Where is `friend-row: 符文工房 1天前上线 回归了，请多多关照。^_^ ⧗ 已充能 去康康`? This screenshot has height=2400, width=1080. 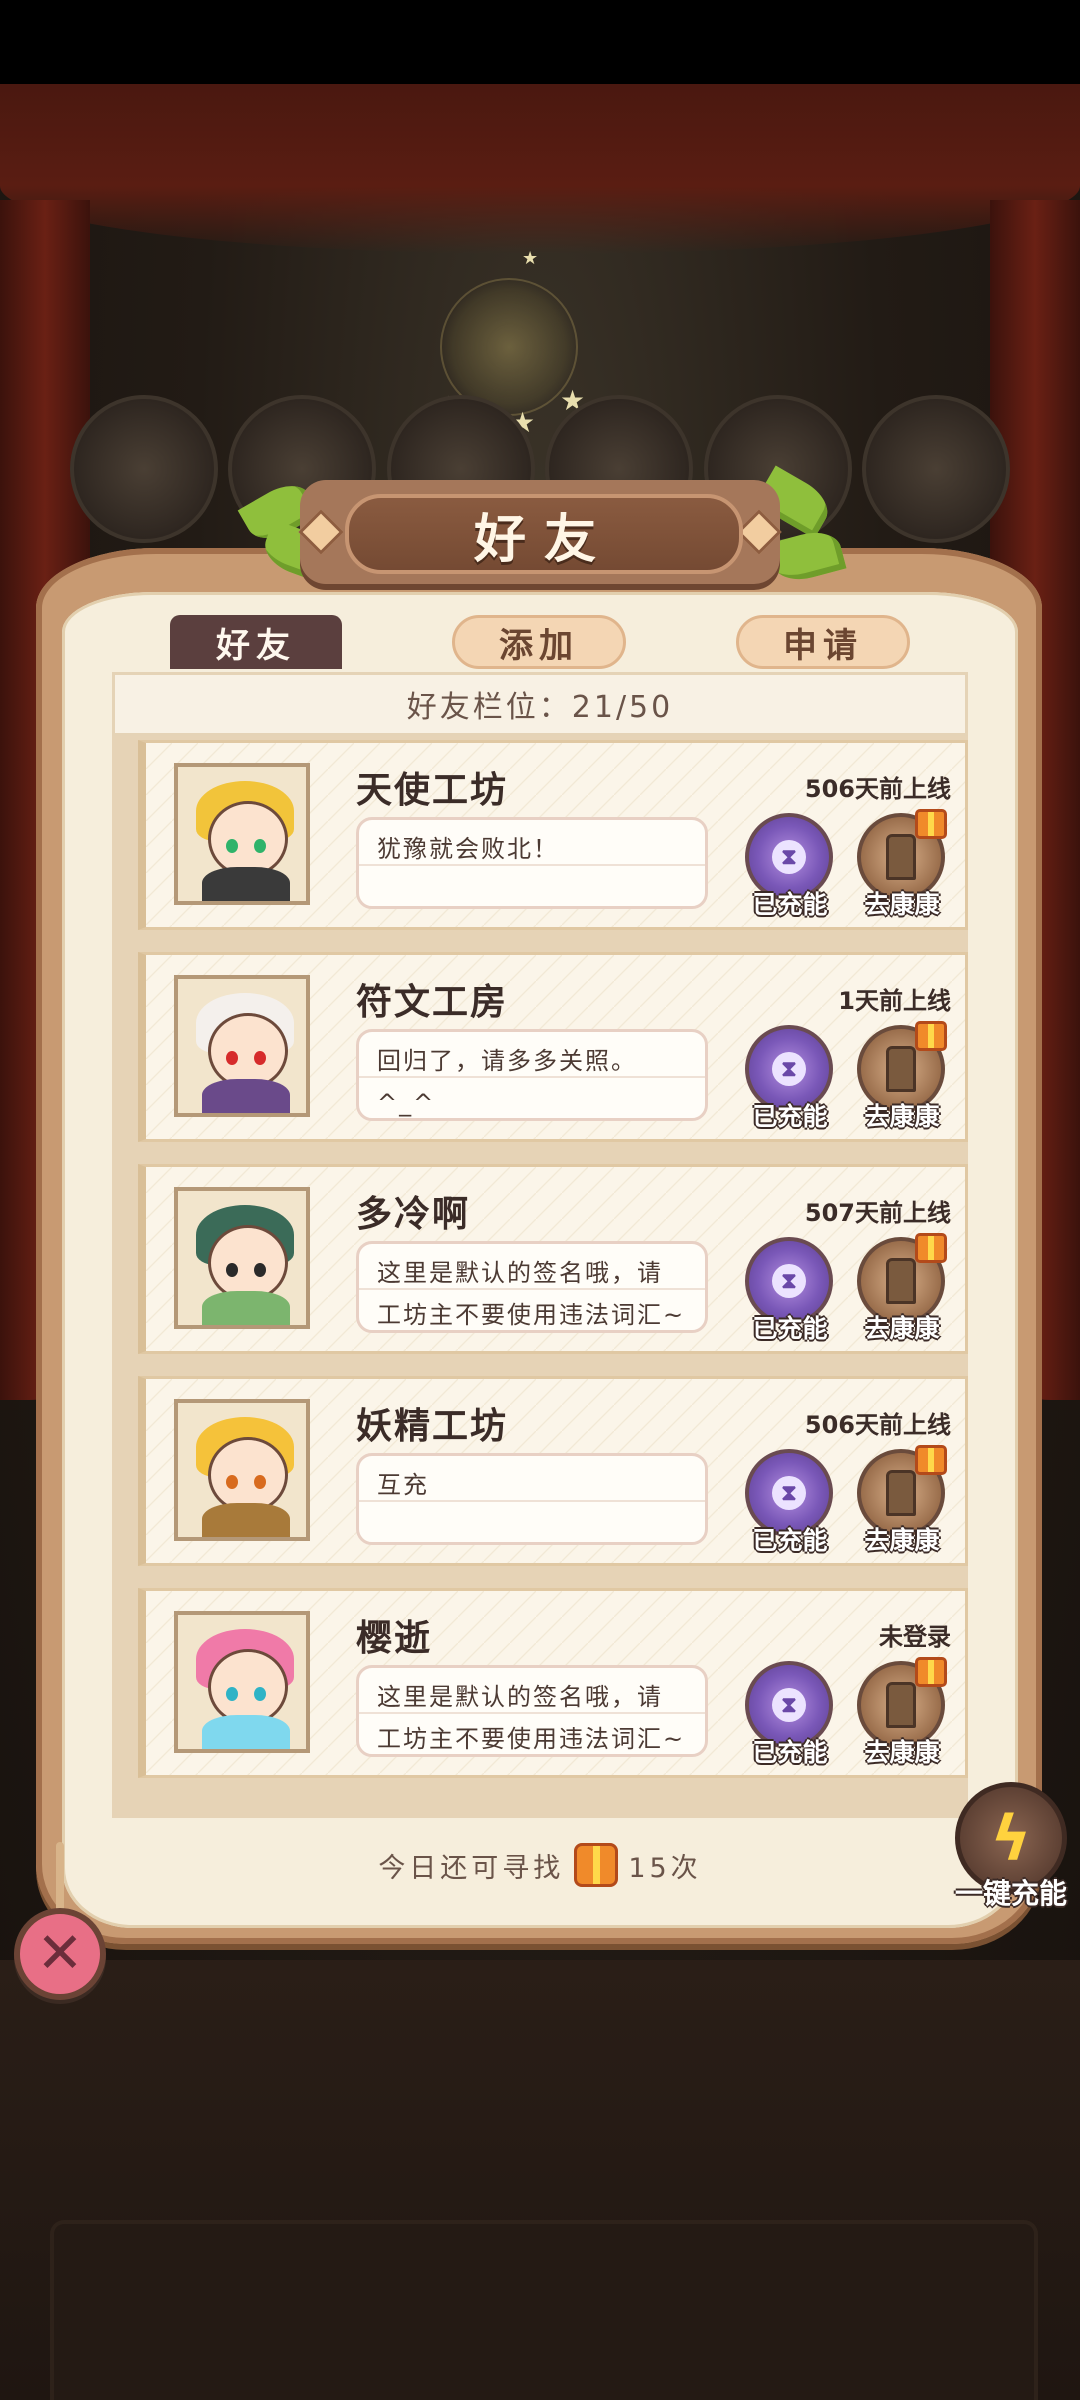
friend-row: 符文工房 1天前上线 回归了，请多多关照。^_^ ⧗ 已充能 去康康 is located at coordinates (553, 1047).